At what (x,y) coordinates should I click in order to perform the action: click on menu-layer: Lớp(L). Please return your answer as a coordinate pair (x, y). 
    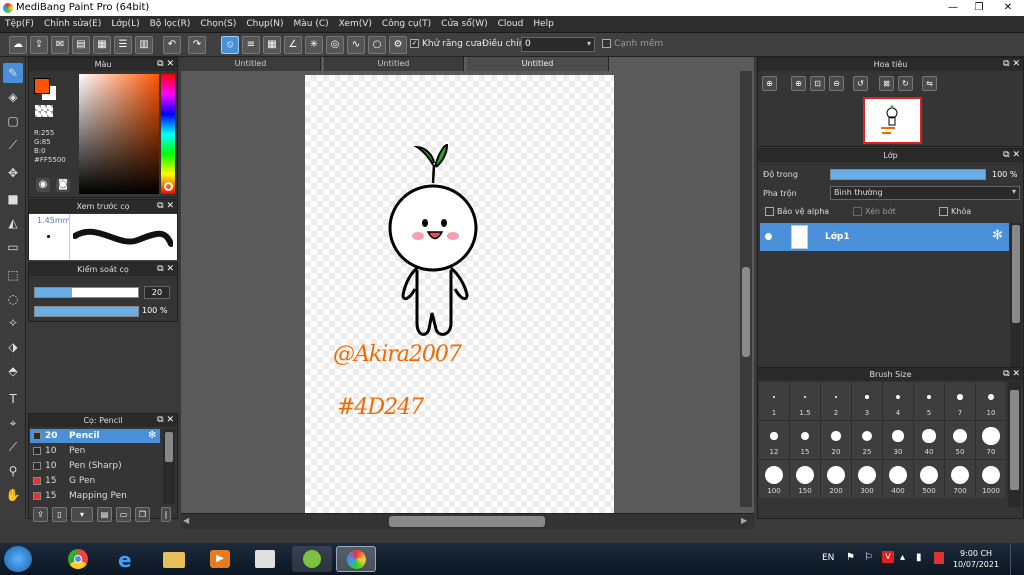
    Looking at the image, I should click on (125, 24).